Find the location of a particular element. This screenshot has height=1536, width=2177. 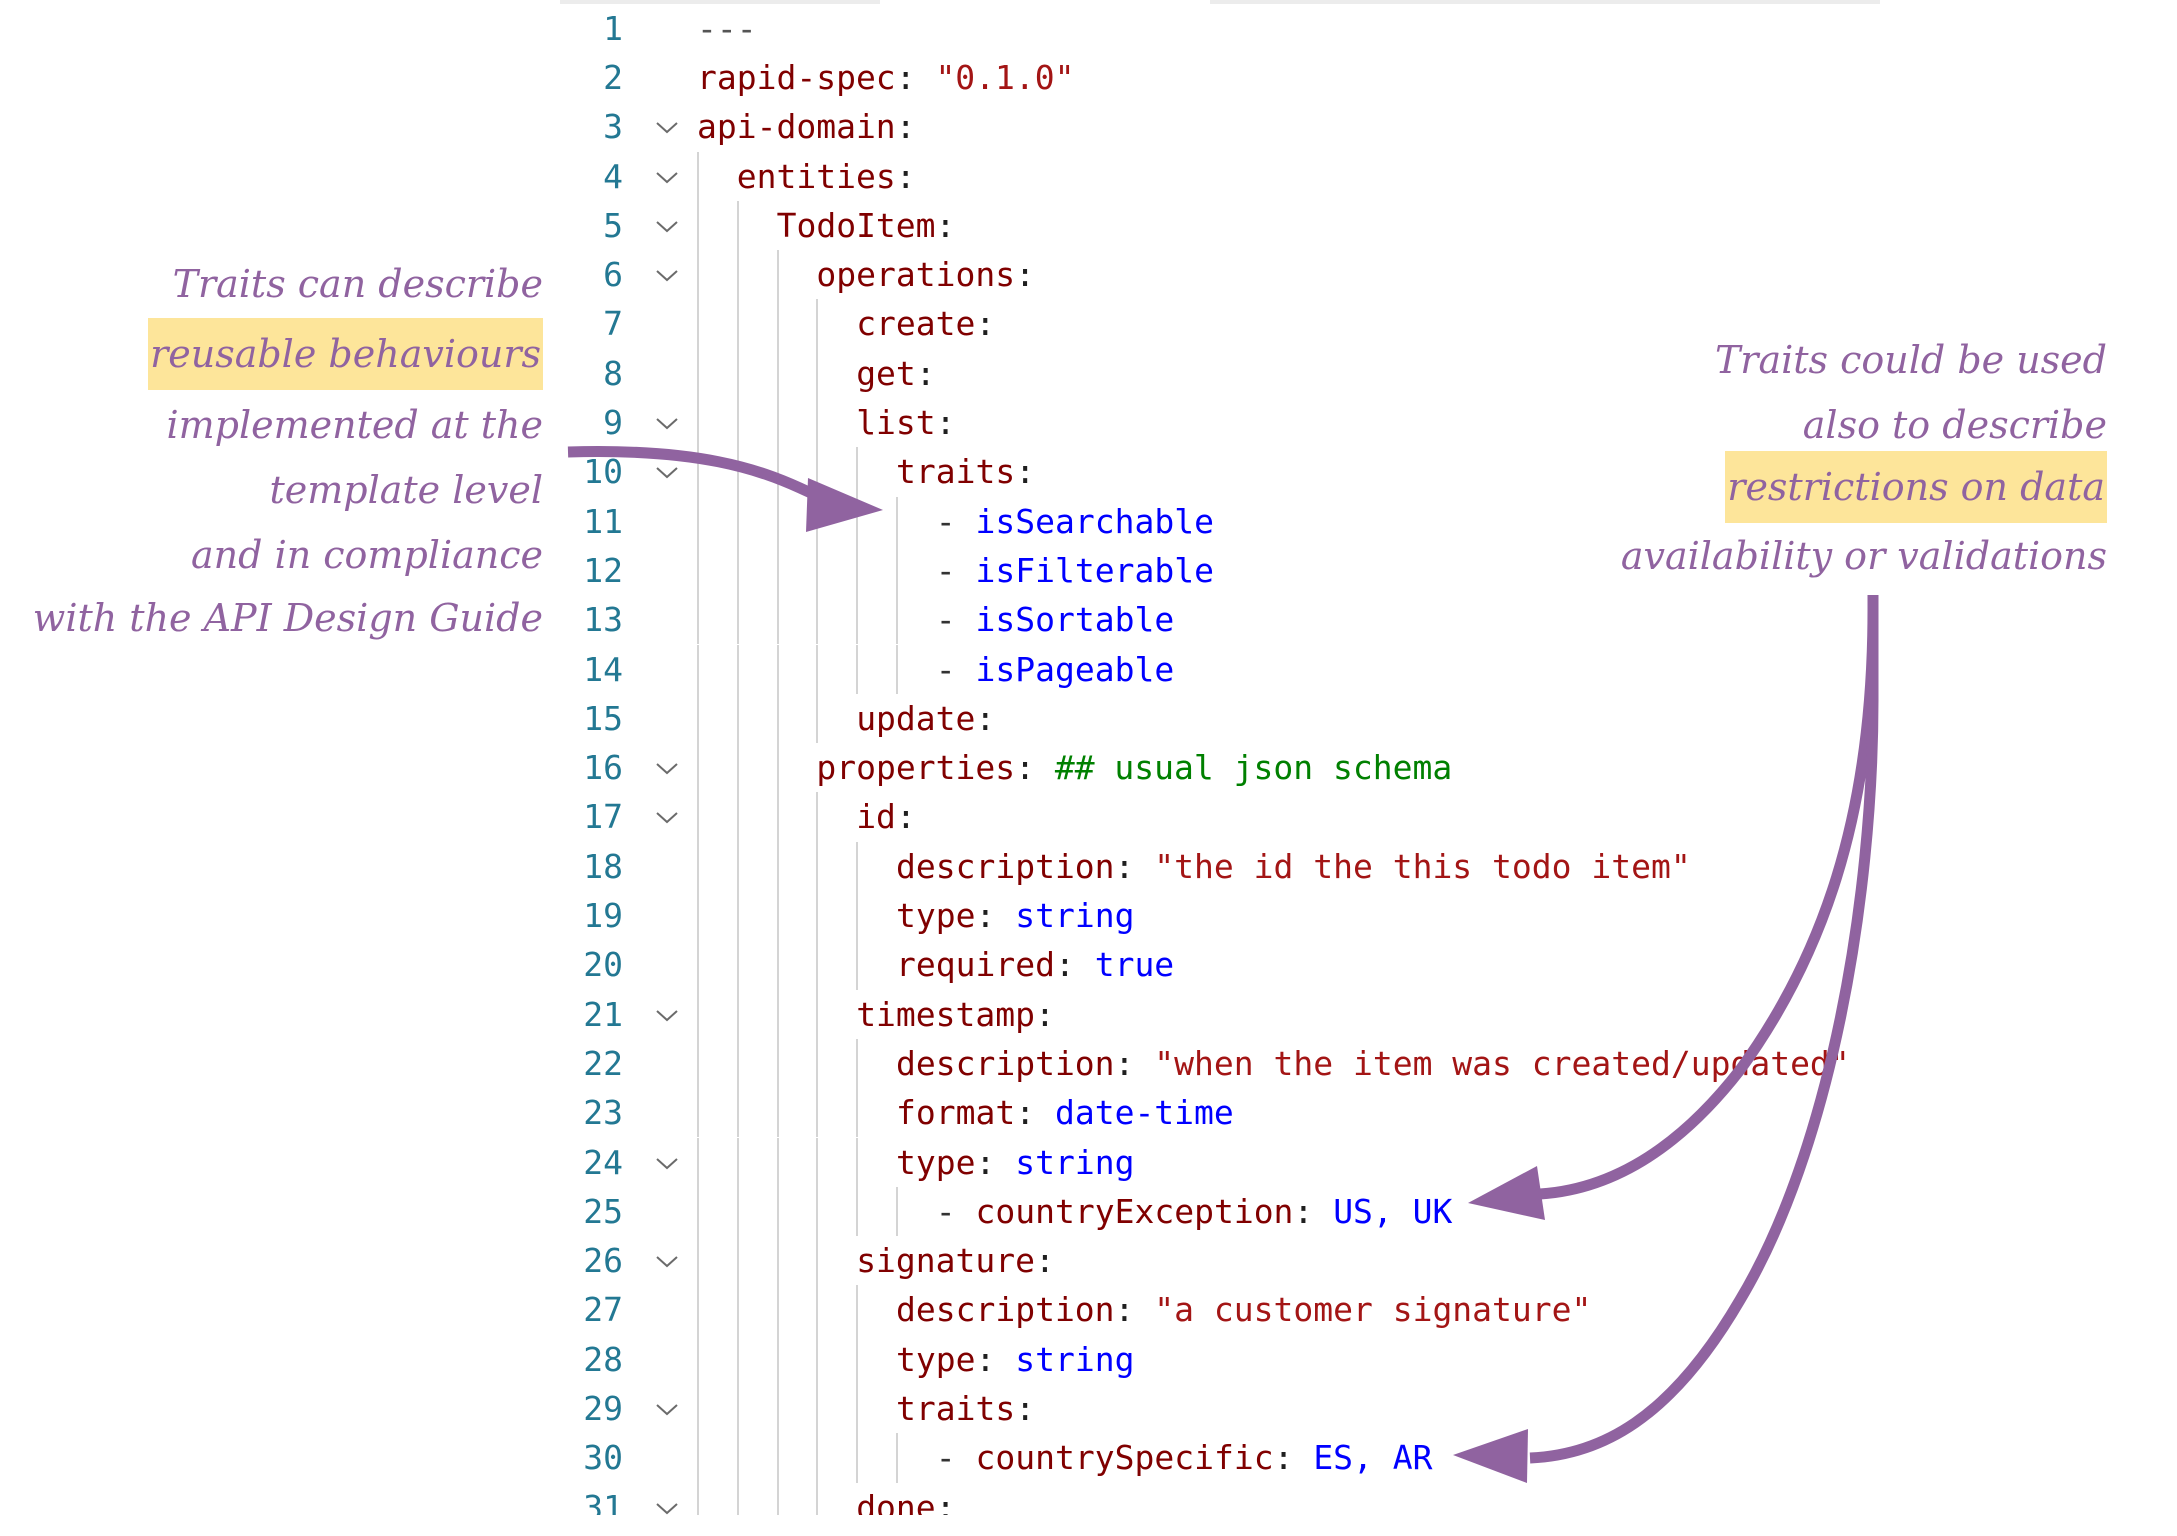

line-number: 10 is located at coordinates (603, 472).